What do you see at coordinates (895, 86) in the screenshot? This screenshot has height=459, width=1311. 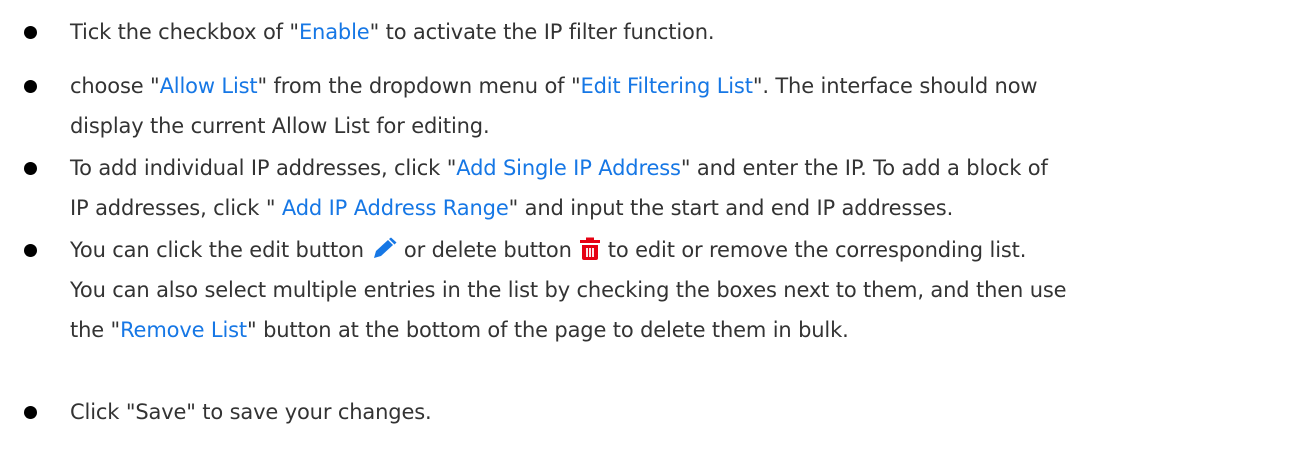 I see `text-segment: ". The interface should now` at bounding box center [895, 86].